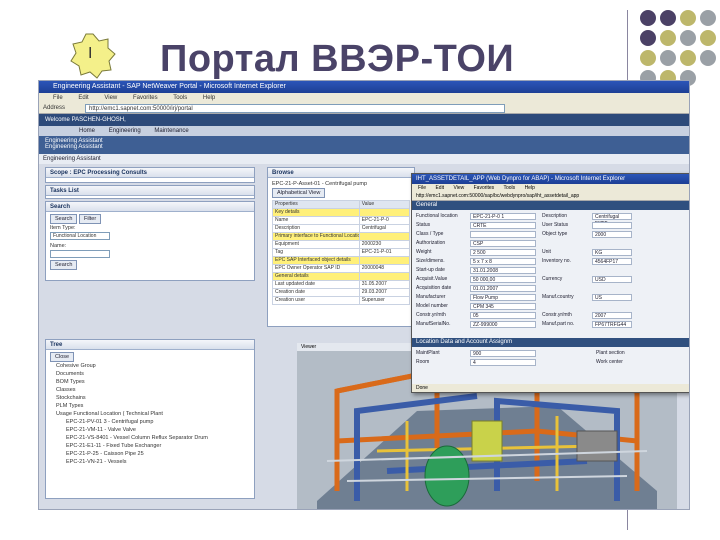  I want to click on property-name: Description, so click(316, 228).